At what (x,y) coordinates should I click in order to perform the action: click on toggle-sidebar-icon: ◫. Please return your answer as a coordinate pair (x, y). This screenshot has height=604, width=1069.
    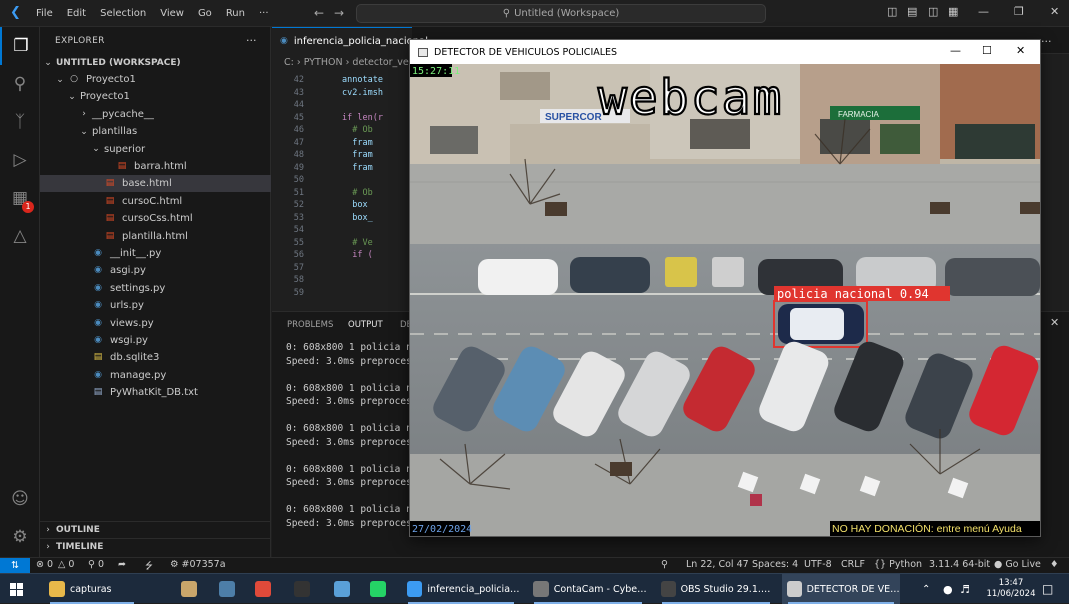
    Looking at the image, I should click on (892, 11).